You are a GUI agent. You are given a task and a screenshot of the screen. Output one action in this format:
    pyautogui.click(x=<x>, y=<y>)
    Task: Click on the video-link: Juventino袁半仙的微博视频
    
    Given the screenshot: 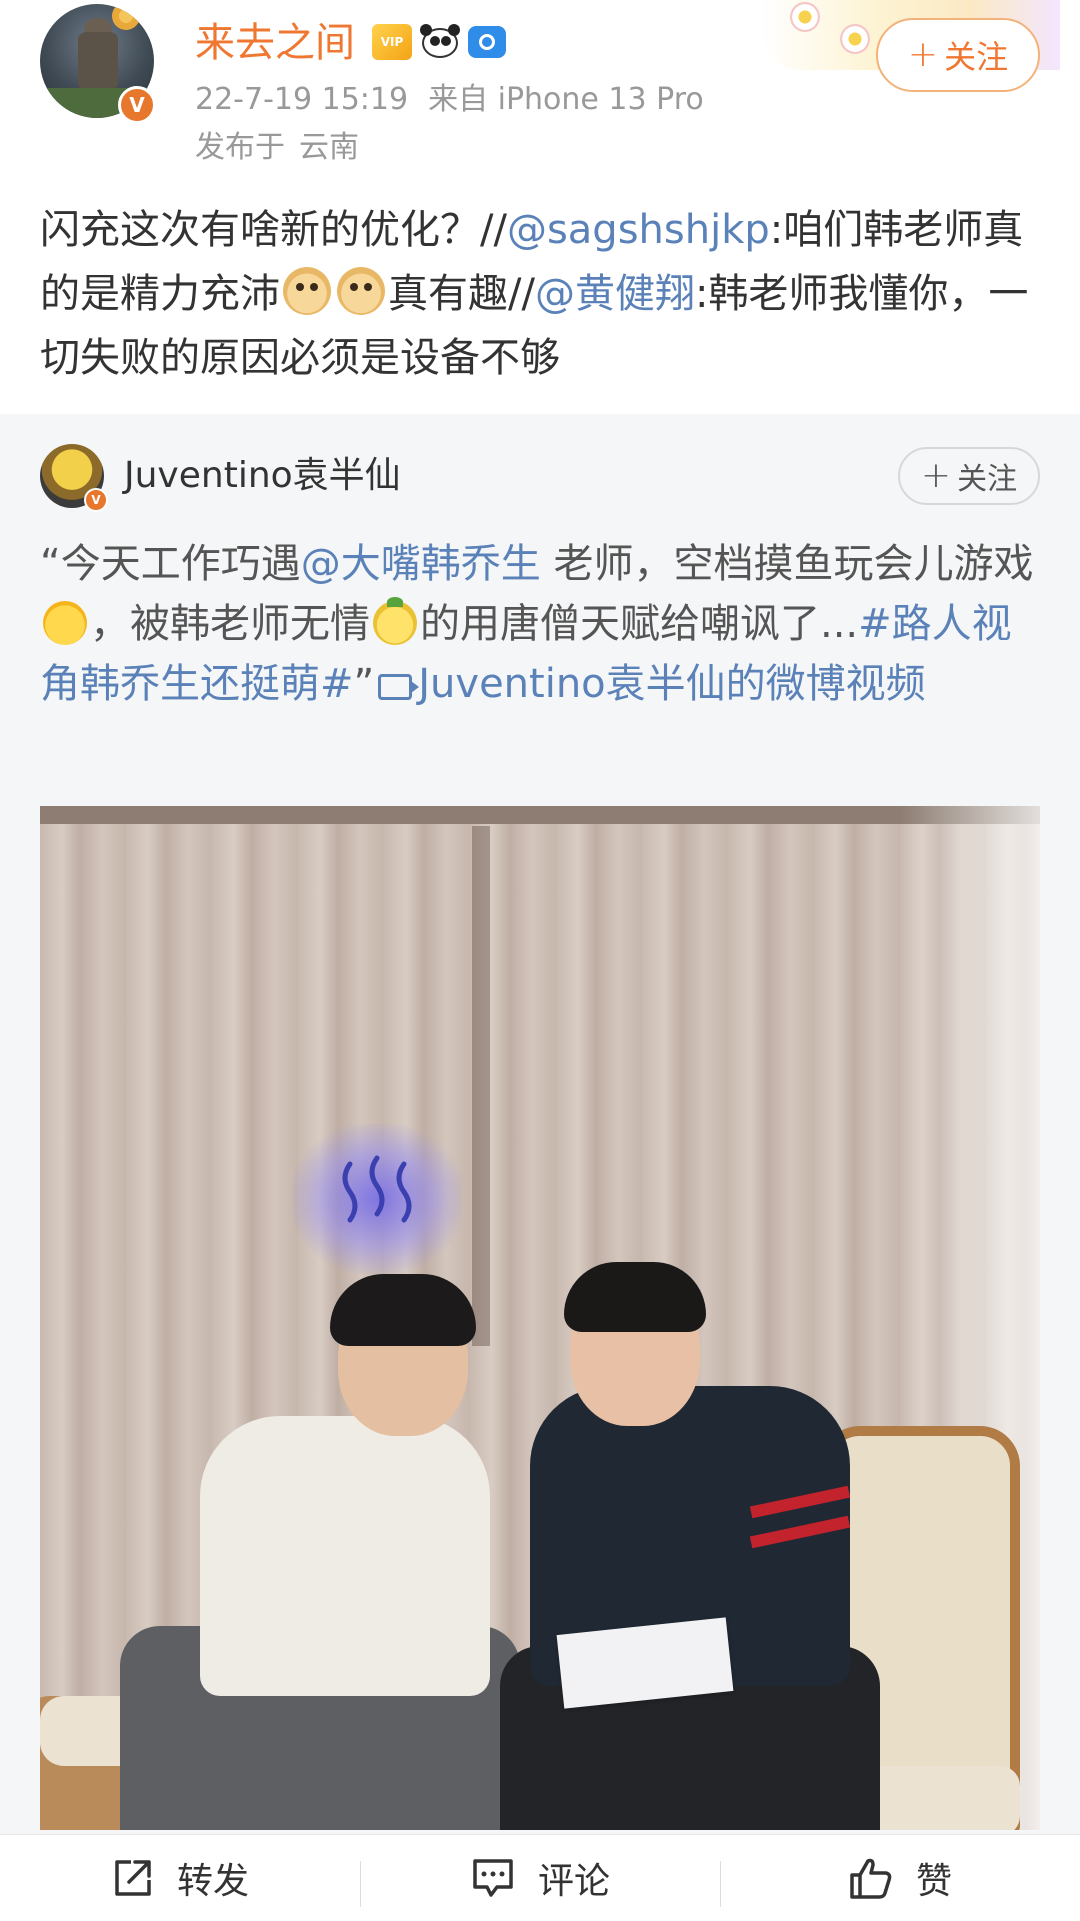 What is the action you would take?
    pyautogui.click(x=671, y=684)
    